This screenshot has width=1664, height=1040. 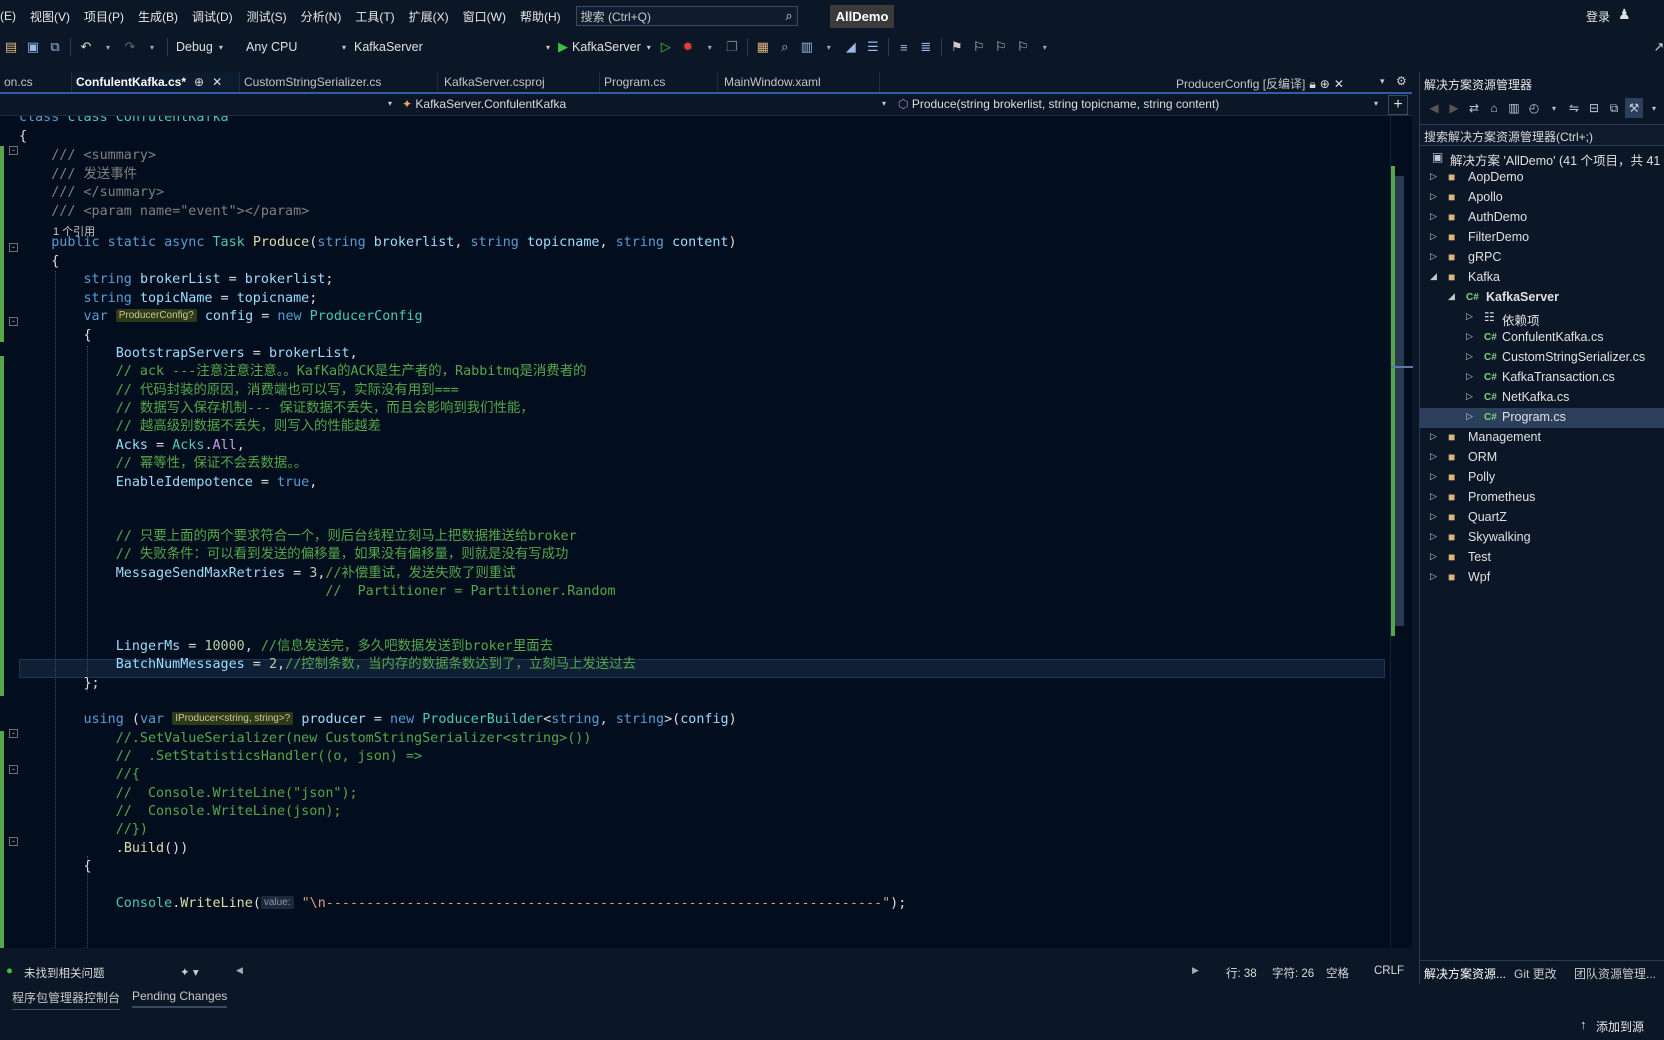 I want to click on menu-window: 窗口(W), so click(x=484, y=16).